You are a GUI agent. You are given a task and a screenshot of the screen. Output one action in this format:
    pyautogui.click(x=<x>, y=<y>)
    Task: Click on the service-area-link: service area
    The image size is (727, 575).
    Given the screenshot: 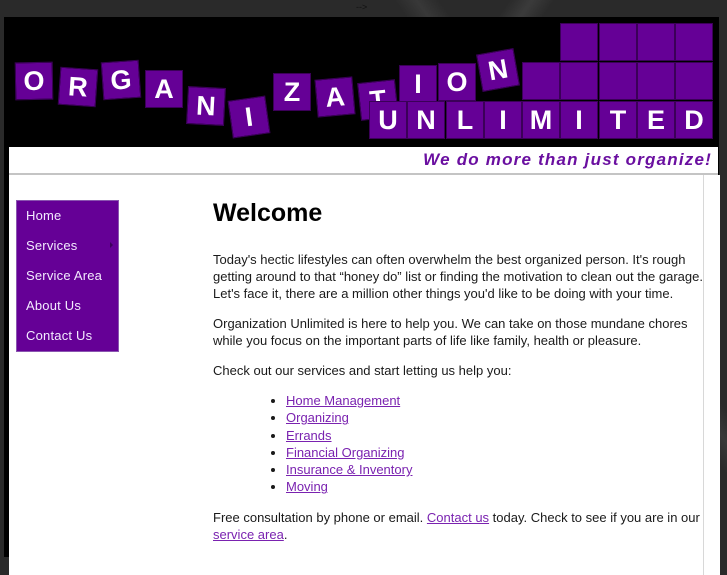 What is the action you would take?
    pyautogui.click(x=248, y=534)
    